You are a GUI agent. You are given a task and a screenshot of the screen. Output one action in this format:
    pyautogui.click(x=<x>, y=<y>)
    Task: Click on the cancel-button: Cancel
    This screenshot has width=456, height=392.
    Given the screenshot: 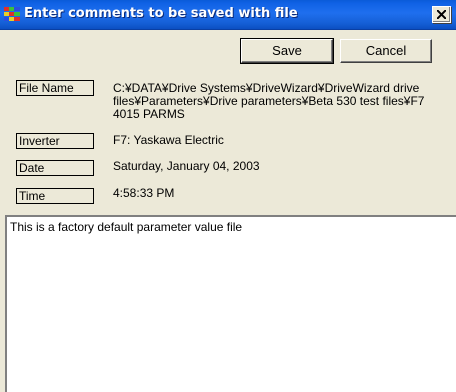 What is the action you would take?
    pyautogui.click(x=386, y=51)
    